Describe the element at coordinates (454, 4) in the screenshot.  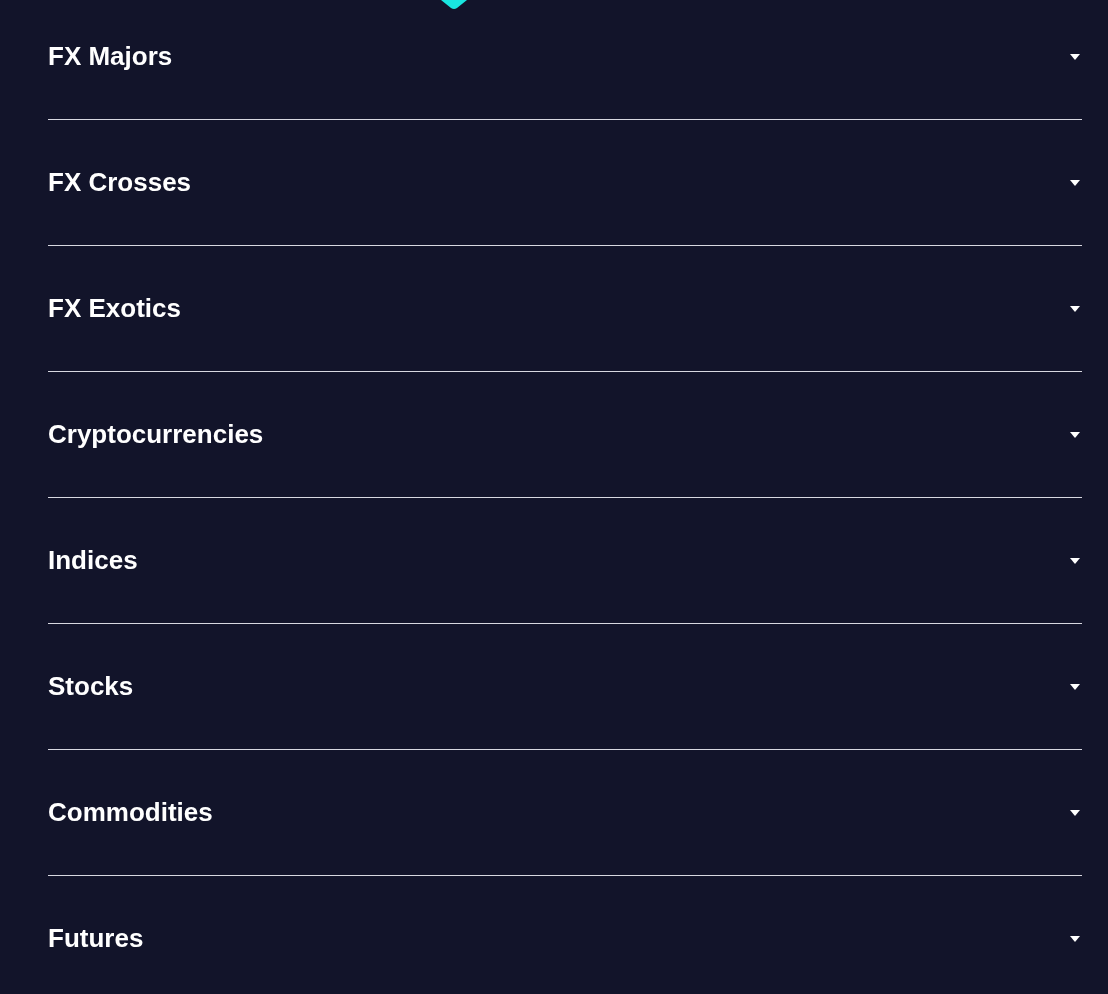
I see `drop-icon` at that location.